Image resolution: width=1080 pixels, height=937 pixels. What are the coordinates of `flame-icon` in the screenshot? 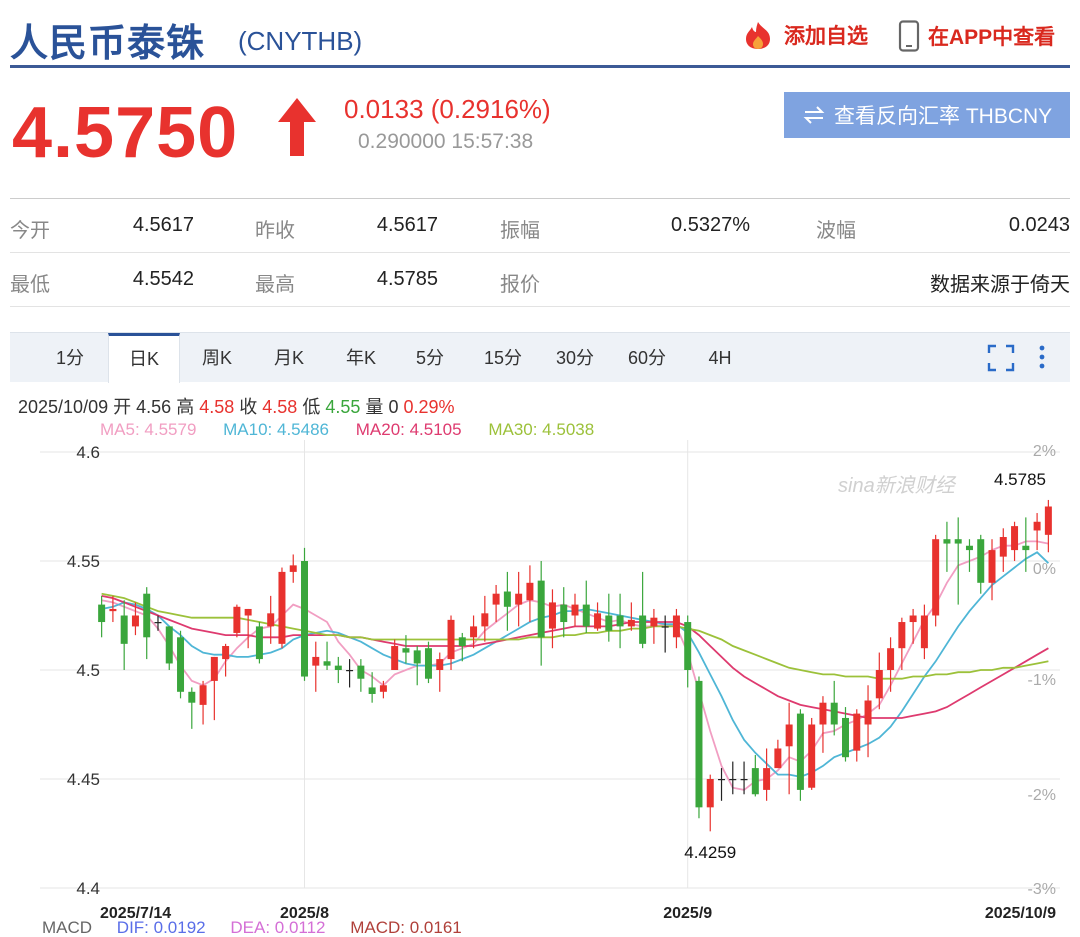 It's located at (758, 35).